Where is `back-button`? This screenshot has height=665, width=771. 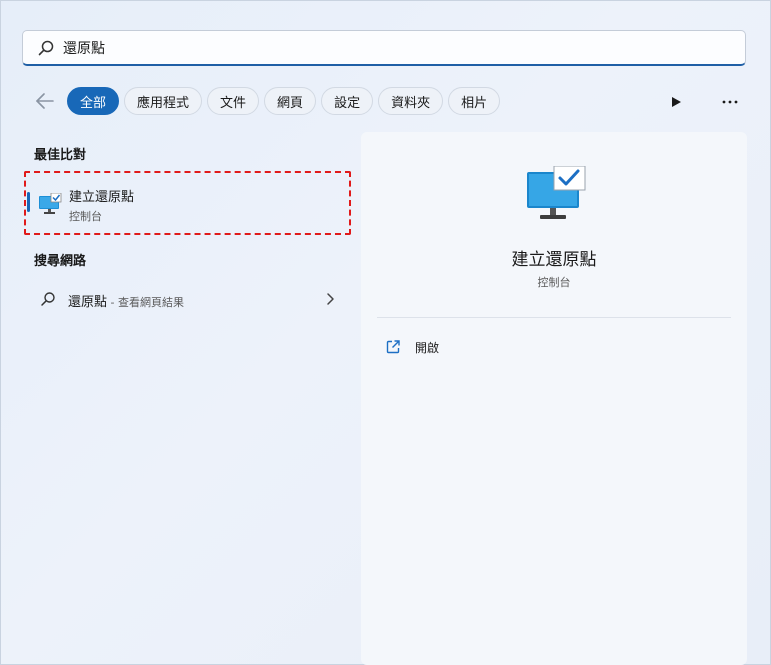 back-button is located at coordinates (45, 101).